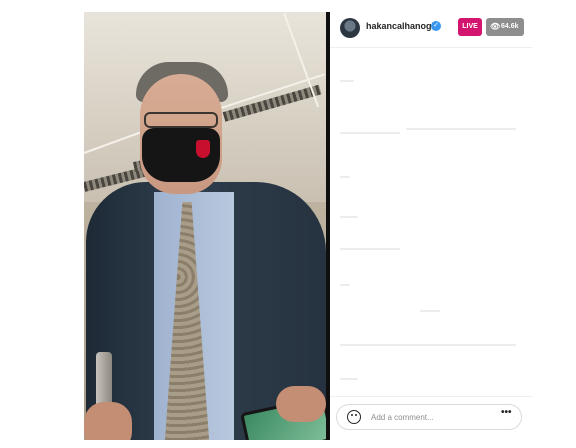  I want to click on comment-bar: •••, so click(429, 417).